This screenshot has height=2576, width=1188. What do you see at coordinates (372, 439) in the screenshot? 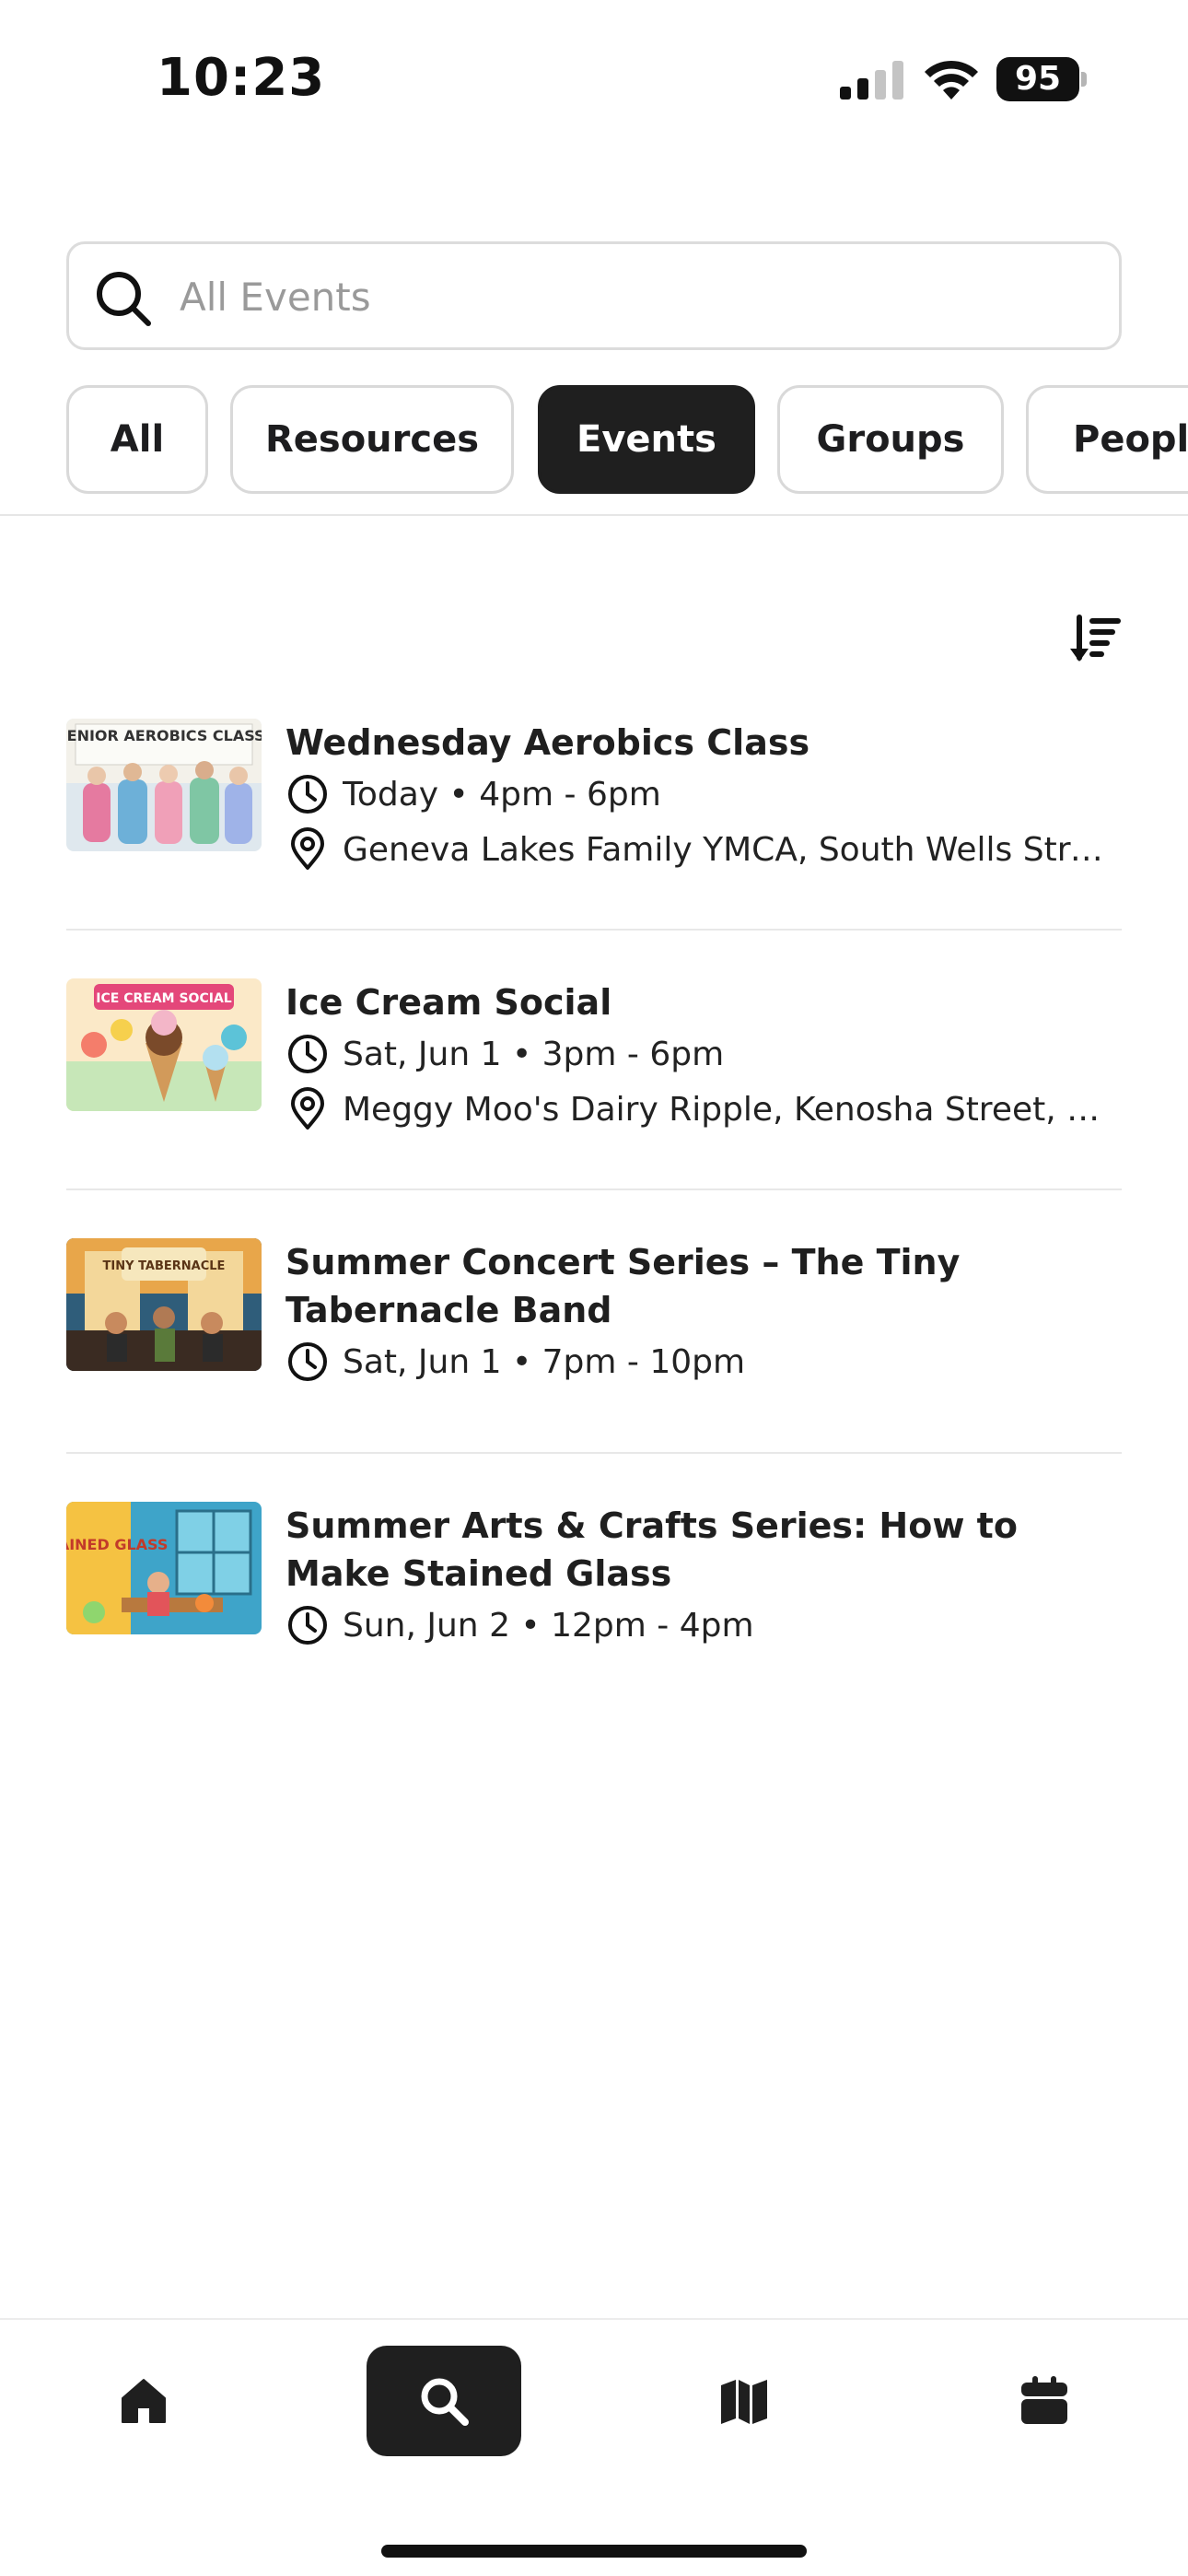
I see `tab-resources: Resources` at bounding box center [372, 439].